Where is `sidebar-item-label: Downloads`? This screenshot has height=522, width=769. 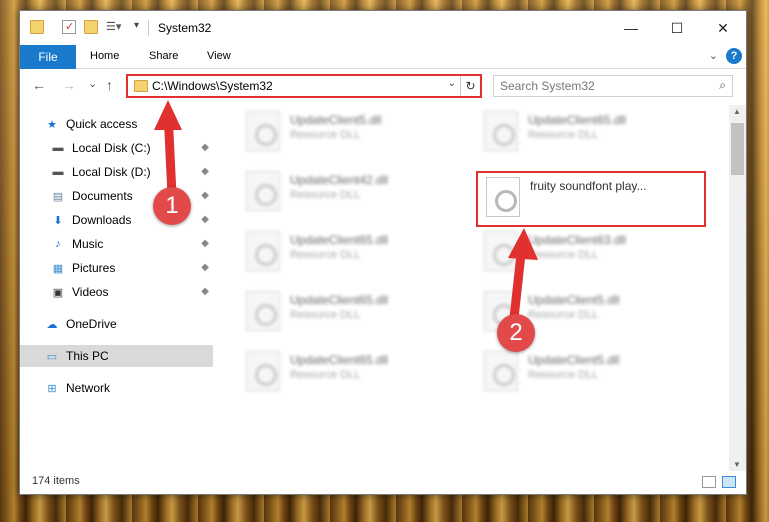 sidebar-item-label: Downloads is located at coordinates (102, 220).